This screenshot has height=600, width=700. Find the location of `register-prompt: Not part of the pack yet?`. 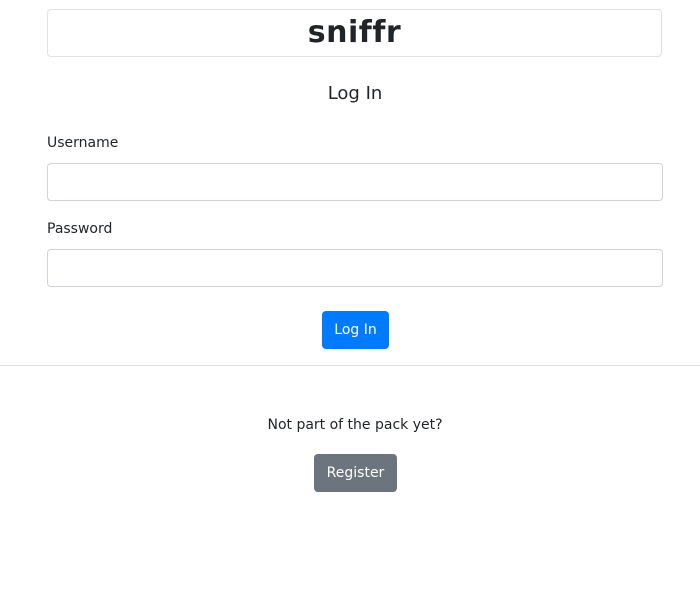

register-prompt: Not part of the pack yet? is located at coordinates (355, 425).